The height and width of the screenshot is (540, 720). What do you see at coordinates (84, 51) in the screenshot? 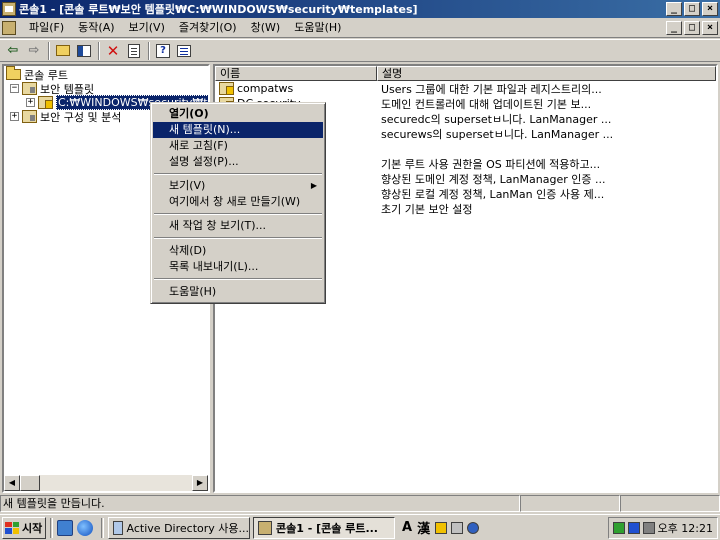
I see `show-hide-tree-button` at bounding box center [84, 51].